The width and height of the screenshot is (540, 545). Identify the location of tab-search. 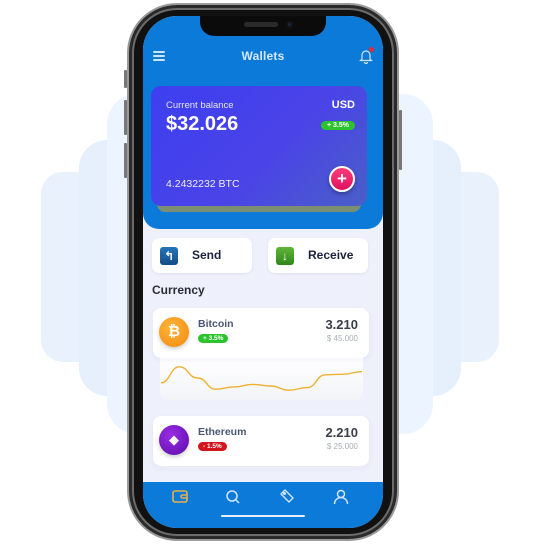
(233, 497).